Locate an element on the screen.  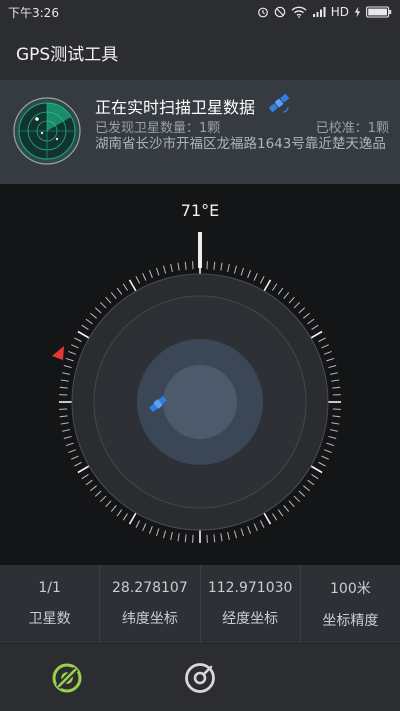
wifi-icon is located at coordinates (299, 12).